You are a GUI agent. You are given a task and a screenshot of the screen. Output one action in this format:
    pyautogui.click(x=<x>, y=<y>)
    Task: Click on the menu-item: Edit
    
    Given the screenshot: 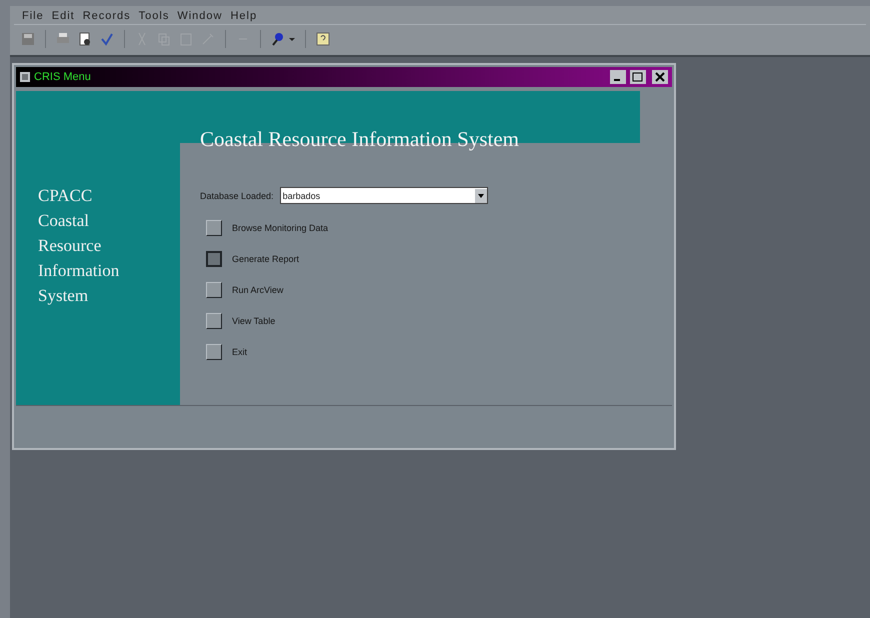 What is the action you would take?
    pyautogui.click(x=63, y=16)
    